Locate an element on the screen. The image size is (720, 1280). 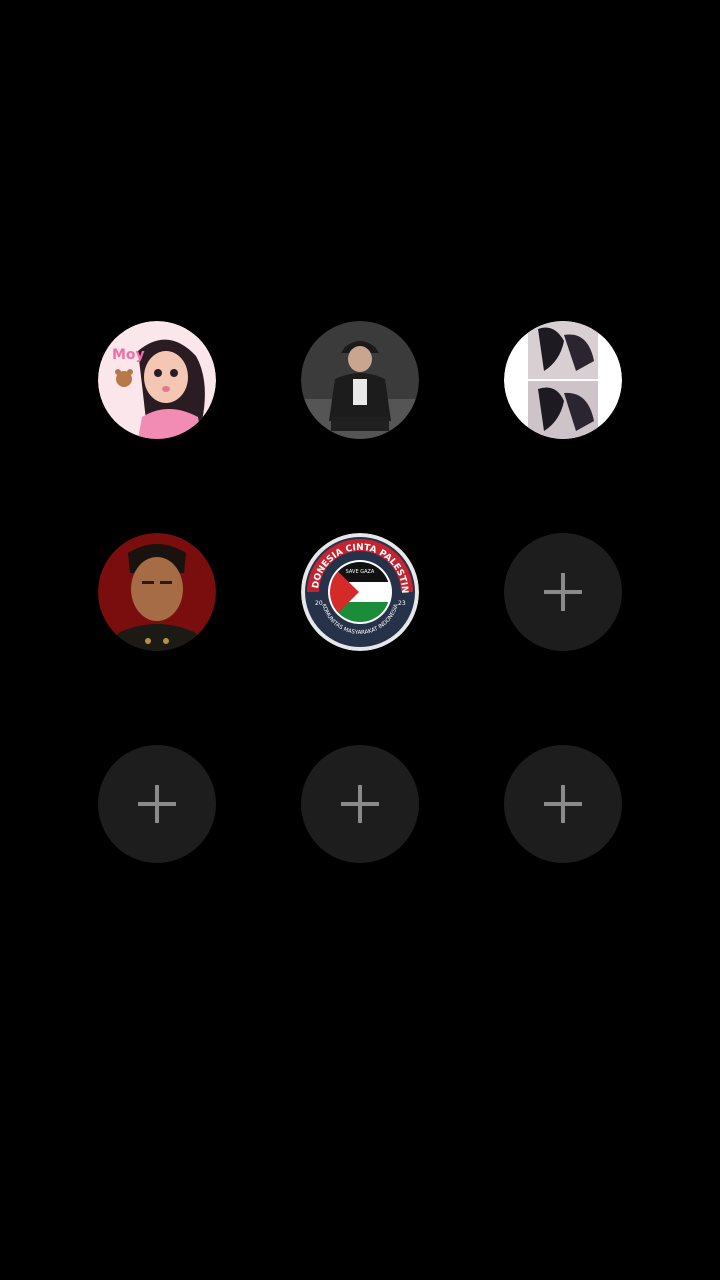
contact-avatar-cartoon-girl: Moy is located at coordinates (157, 380).